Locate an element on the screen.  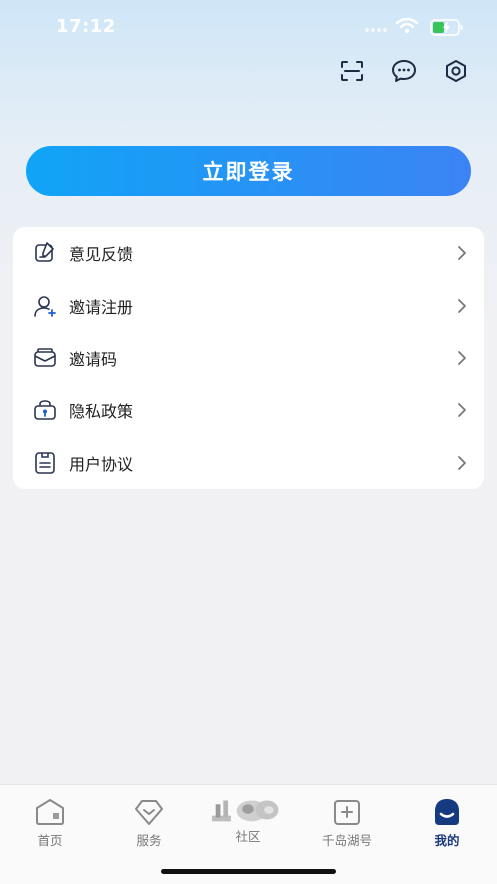
wifi-icon is located at coordinates (407, 26).